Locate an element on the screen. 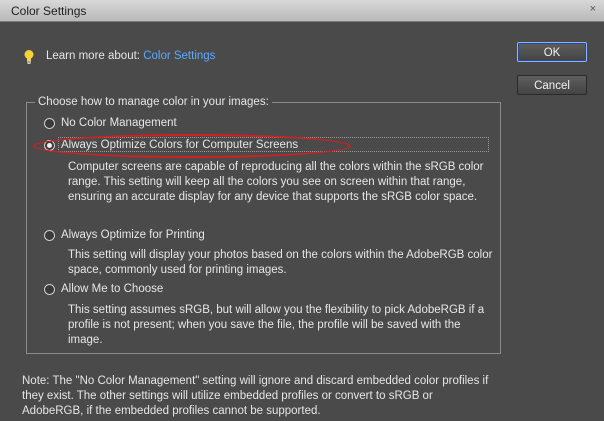 This screenshot has width=604, height=421. lightbulb-icon is located at coordinates (29, 57).